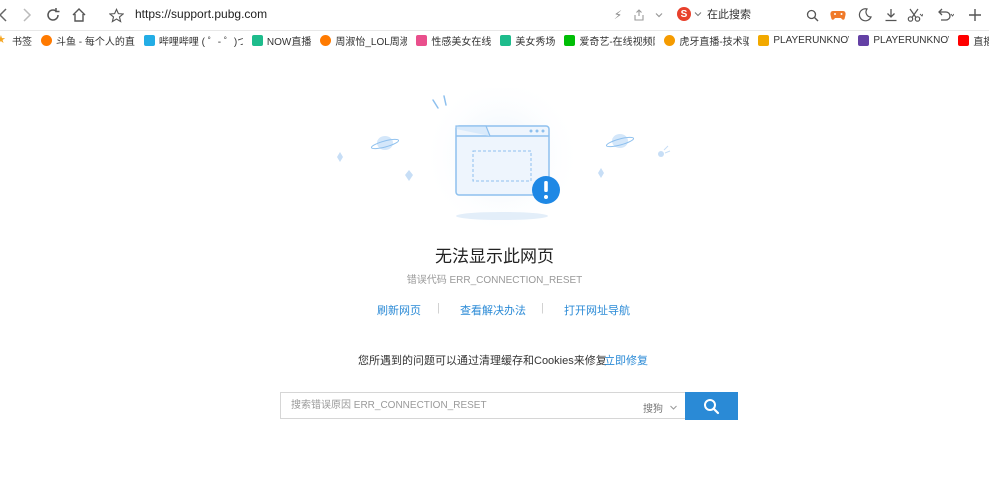  I want to click on bookmark-label: 斗鱼 - 每个人的直, so click(95, 42).